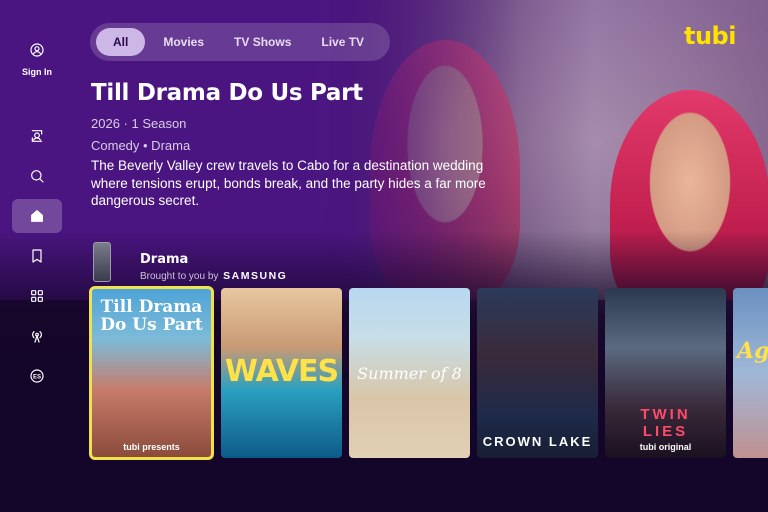  I want to click on tab-movies: Movies, so click(183, 42).